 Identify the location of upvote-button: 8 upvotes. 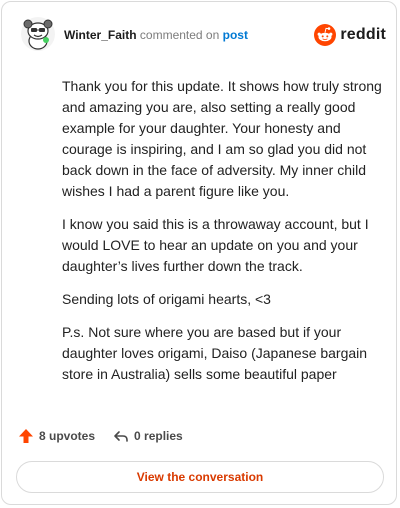
(56, 436).